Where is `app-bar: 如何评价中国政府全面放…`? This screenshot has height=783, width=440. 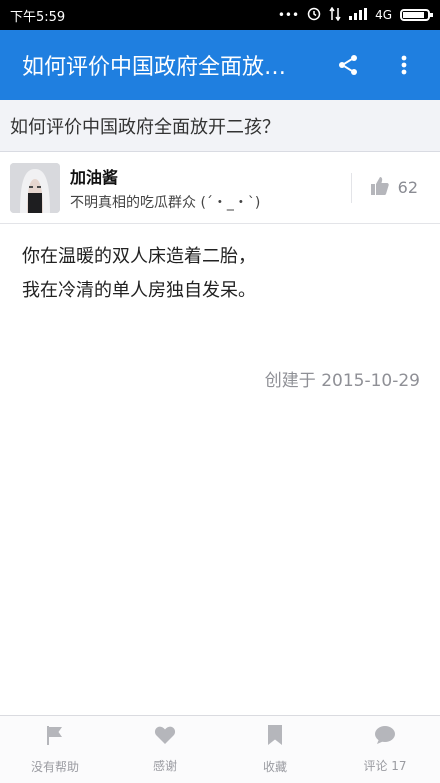 app-bar: 如何评价中国政府全面放… is located at coordinates (220, 65).